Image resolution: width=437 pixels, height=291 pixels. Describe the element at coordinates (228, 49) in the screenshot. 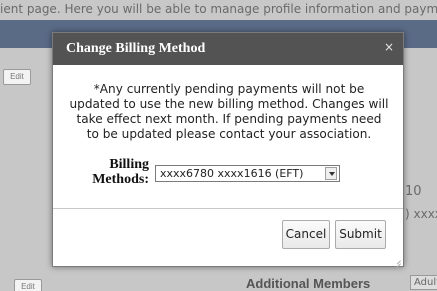

I see `dialog-header: Change Billing Method ×` at that location.